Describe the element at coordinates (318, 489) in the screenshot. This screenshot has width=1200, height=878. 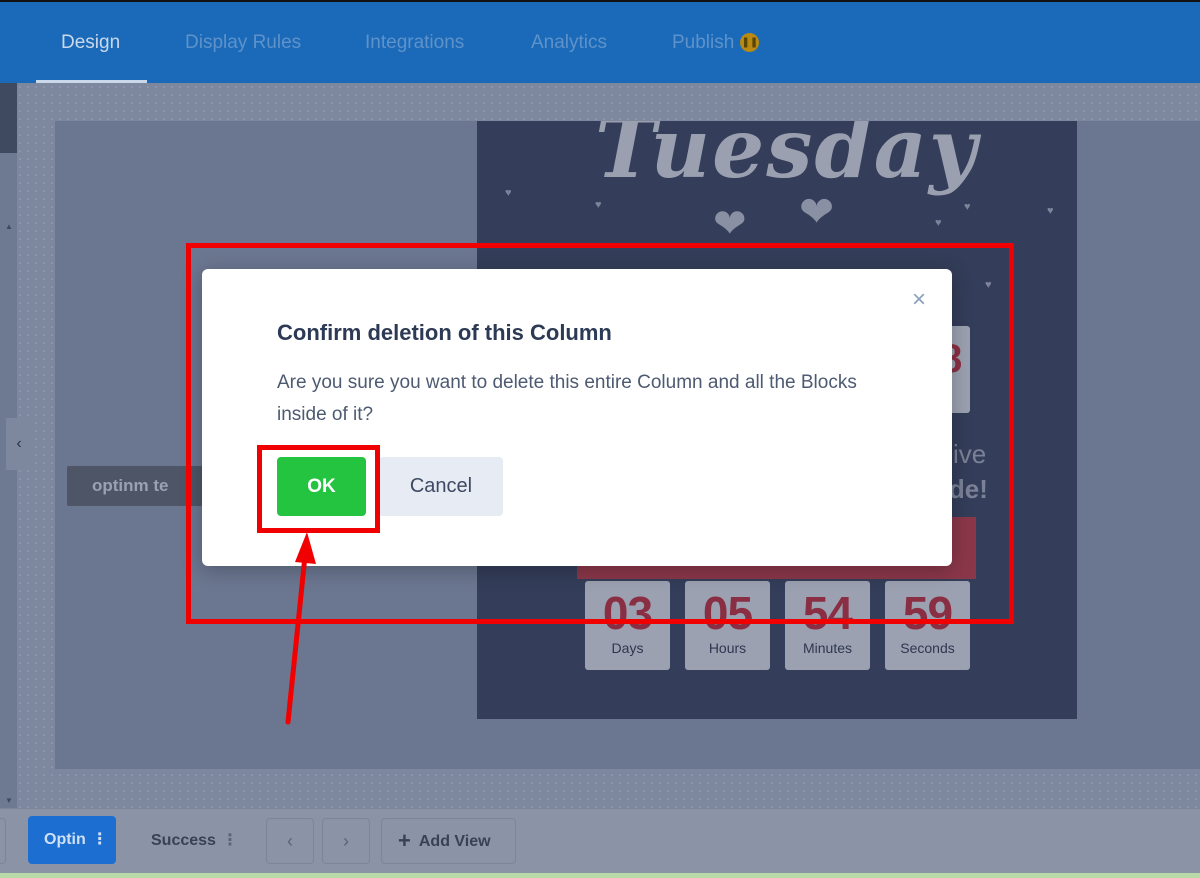
I see `annotation-highlight-ok` at that location.